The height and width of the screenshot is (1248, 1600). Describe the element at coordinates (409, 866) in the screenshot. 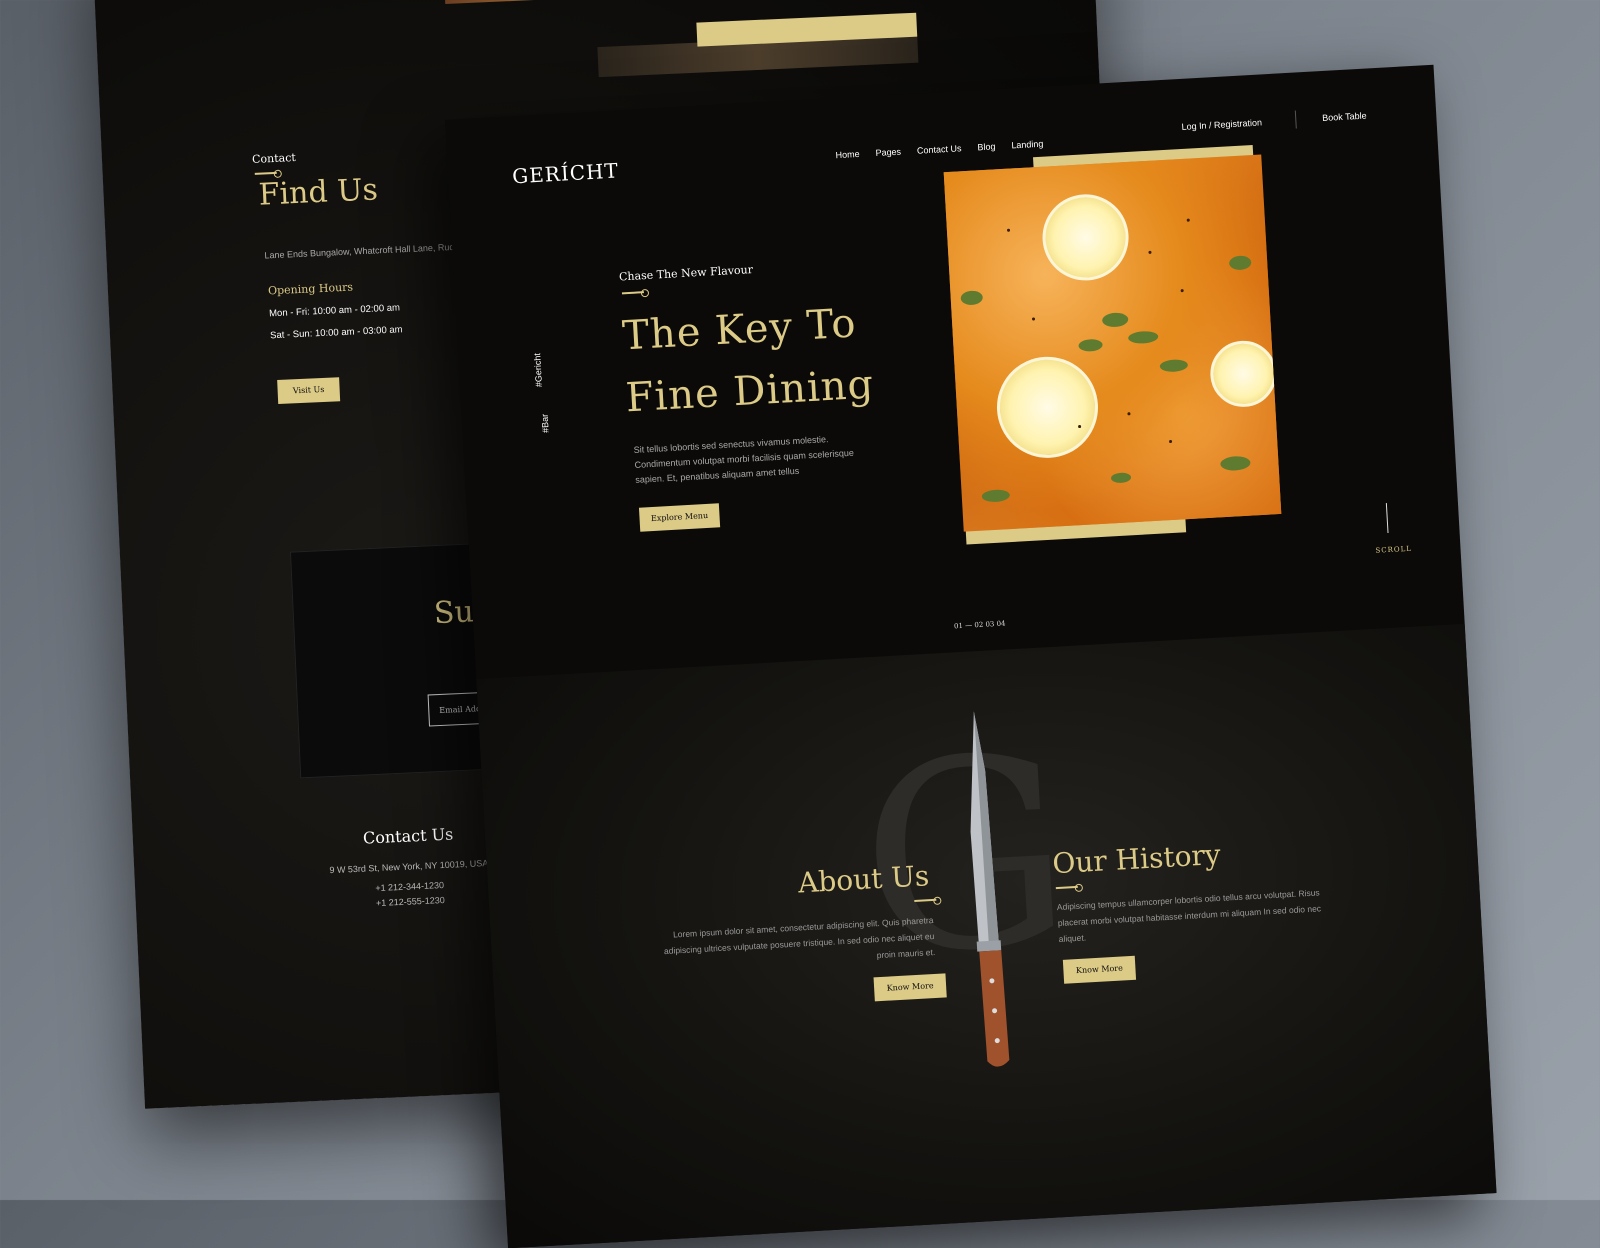

I see `contact-address: 9 W 53rd St, New York, NY 10019, USA` at that location.